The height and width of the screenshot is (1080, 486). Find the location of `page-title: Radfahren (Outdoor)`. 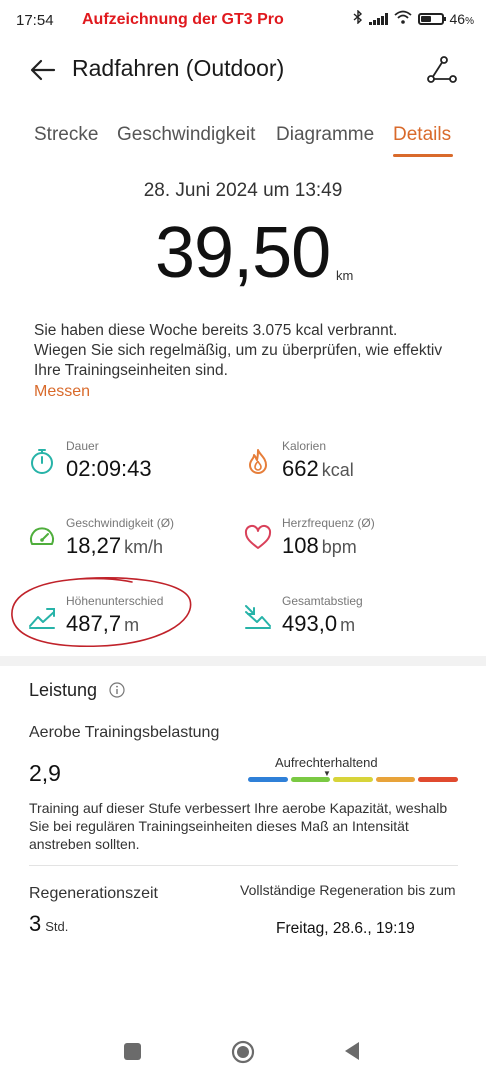

page-title: Radfahren (Outdoor) is located at coordinates (178, 68).